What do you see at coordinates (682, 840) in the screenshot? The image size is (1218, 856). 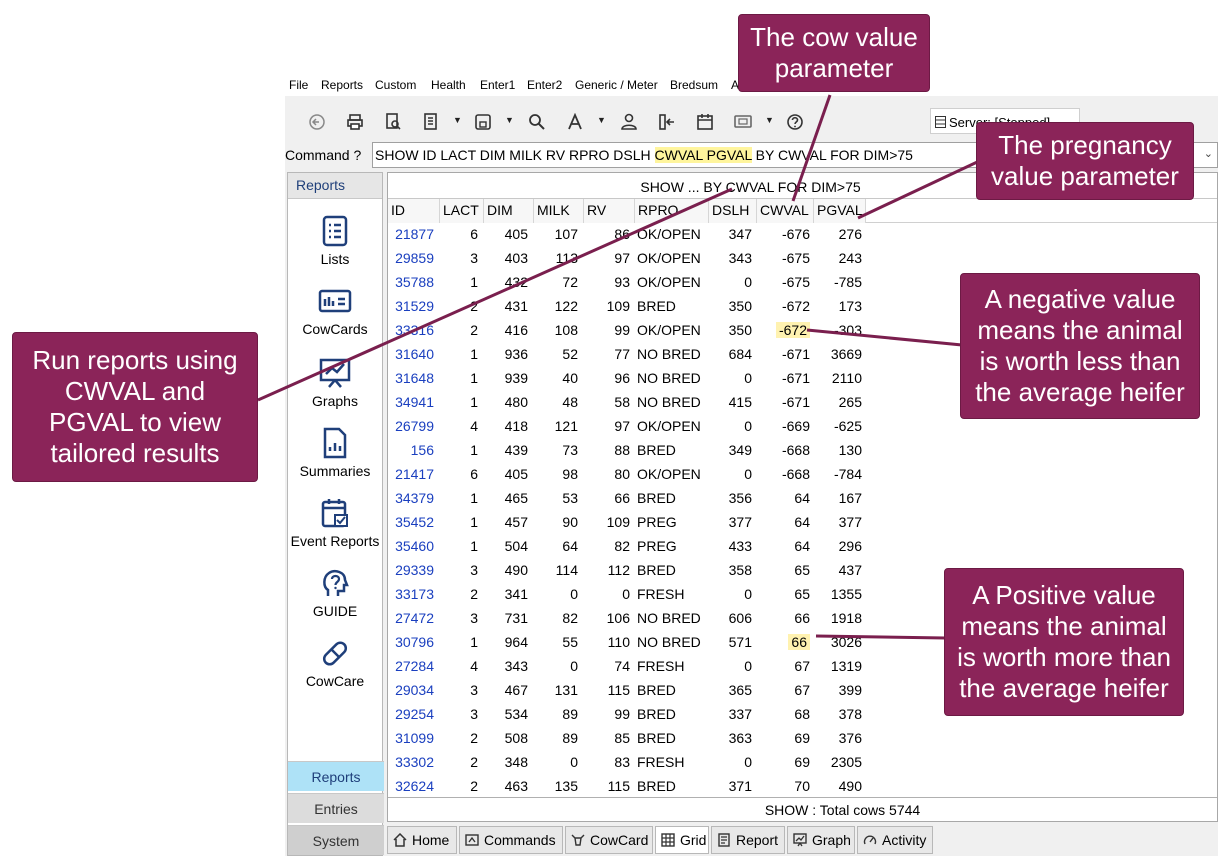 I see `tab-grid: Grid` at bounding box center [682, 840].